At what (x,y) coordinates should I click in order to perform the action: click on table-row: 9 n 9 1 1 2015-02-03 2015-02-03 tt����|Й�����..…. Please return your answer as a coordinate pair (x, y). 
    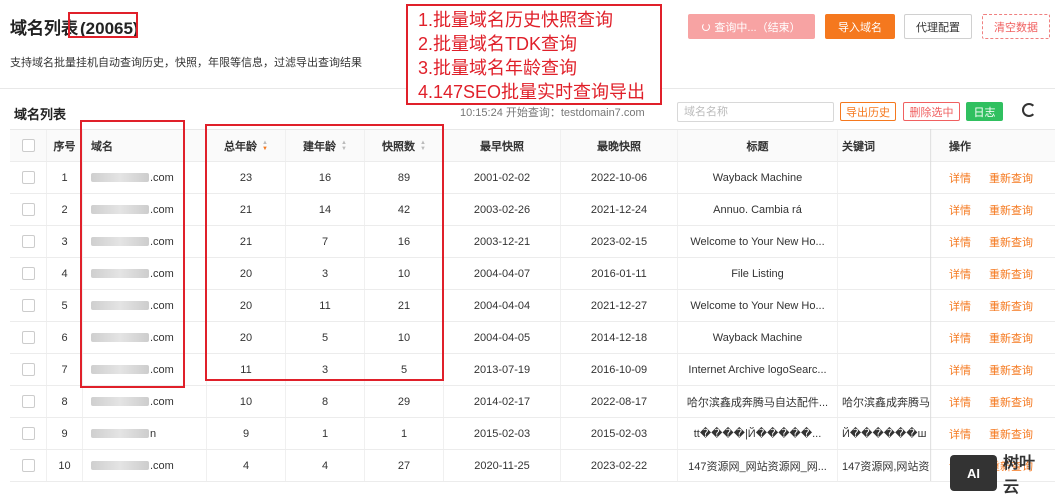
    Looking at the image, I should click on (532, 434).